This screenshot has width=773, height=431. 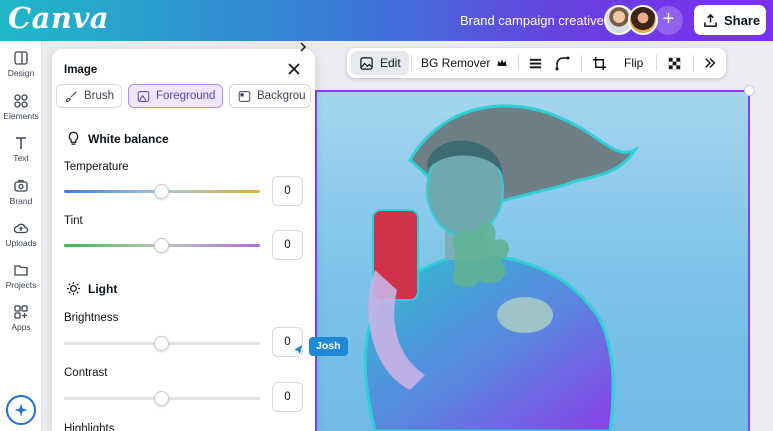 What do you see at coordinates (386, 20) in the screenshot?
I see `top-bar: Canva Brand campaign creative + Share` at bounding box center [386, 20].